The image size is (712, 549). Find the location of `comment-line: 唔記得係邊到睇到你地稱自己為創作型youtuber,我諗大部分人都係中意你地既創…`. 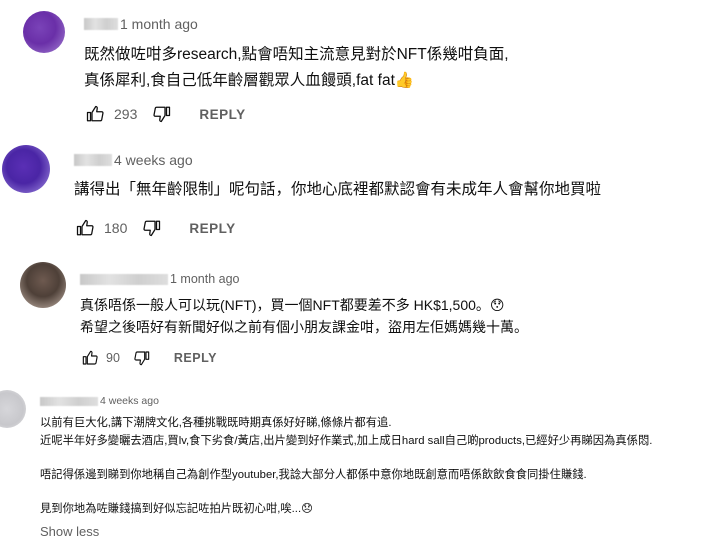

comment-line: 唔記得係邊到睇到你地稱自己為創作型youtuber,我諗大部分人都係中意你地既創… is located at coordinates (313, 475).